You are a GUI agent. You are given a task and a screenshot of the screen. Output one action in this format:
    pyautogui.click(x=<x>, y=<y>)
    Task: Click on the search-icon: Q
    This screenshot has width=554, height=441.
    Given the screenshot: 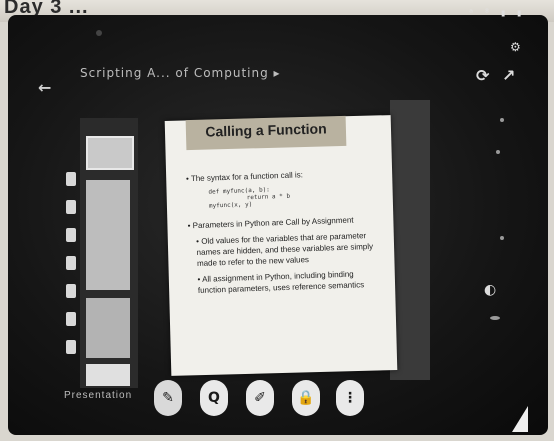 What is the action you would take?
    pyautogui.click(x=214, y=398)
    